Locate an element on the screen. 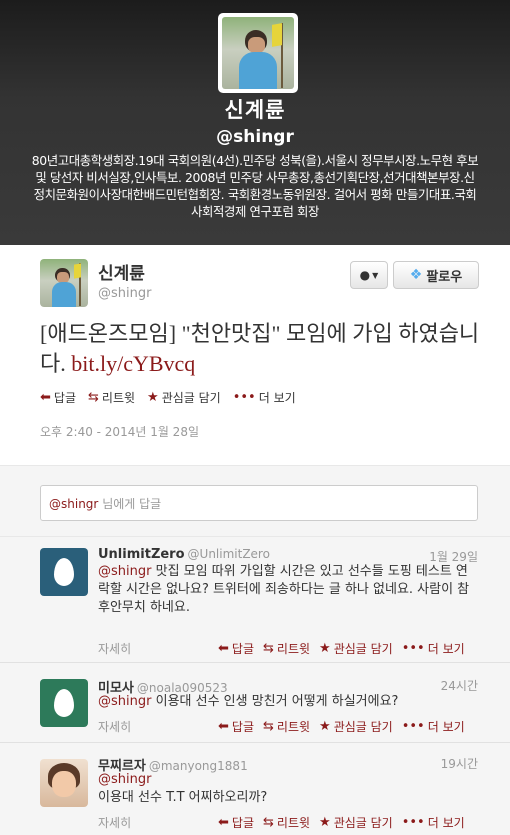 This screenshot has width=510, height=835. reply-text: @shingr 이용대 선수 T.T 어찌하오리까? is located at coordinates (288, 789).